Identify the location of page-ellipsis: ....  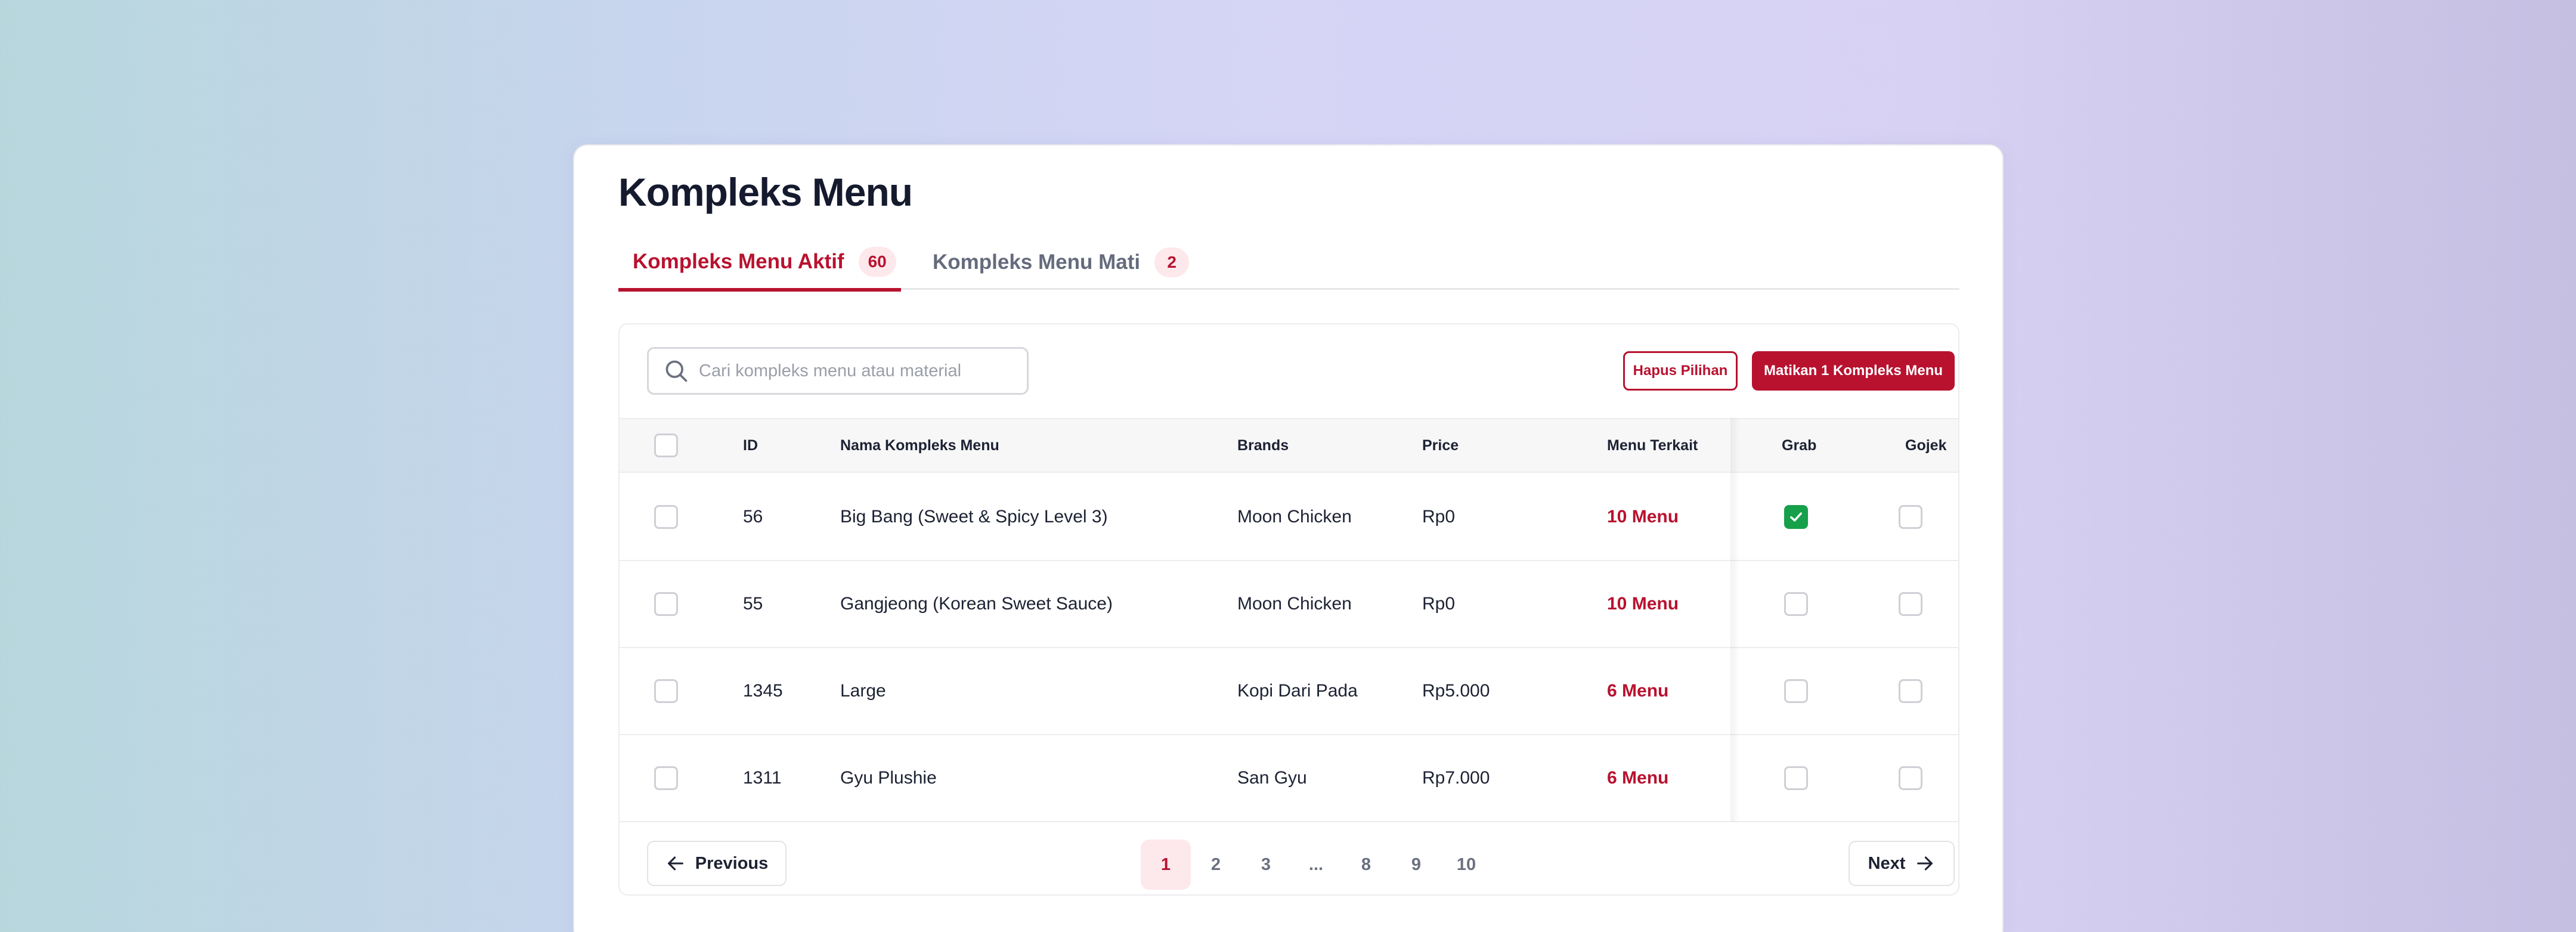
(1316, 864).